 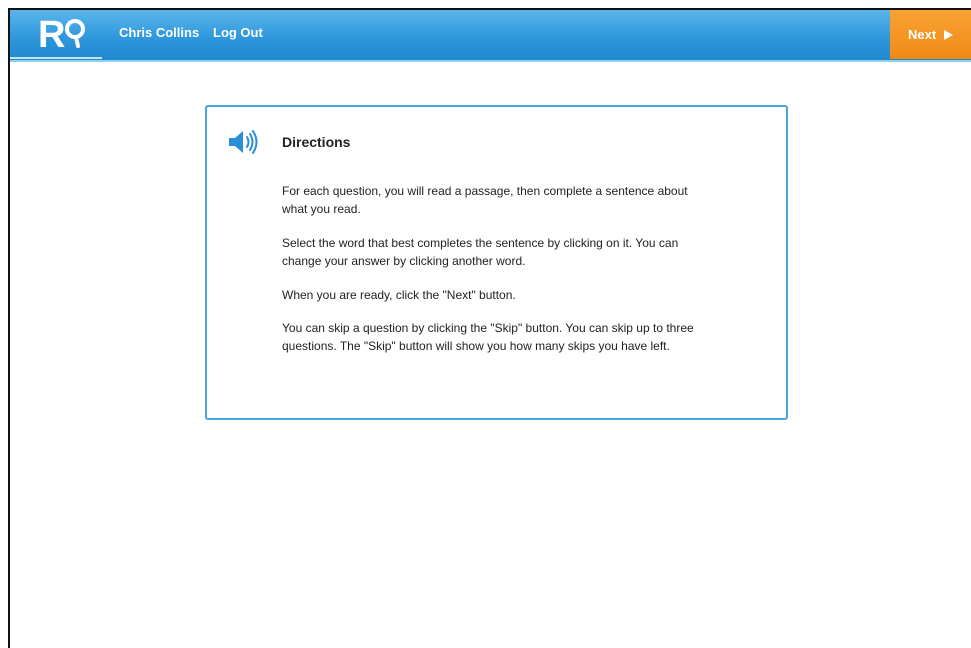 What do you see at coordinates (238, 32) in the screenshot?
I see `logout-link: Log Out` at bounding box center [238, 32].